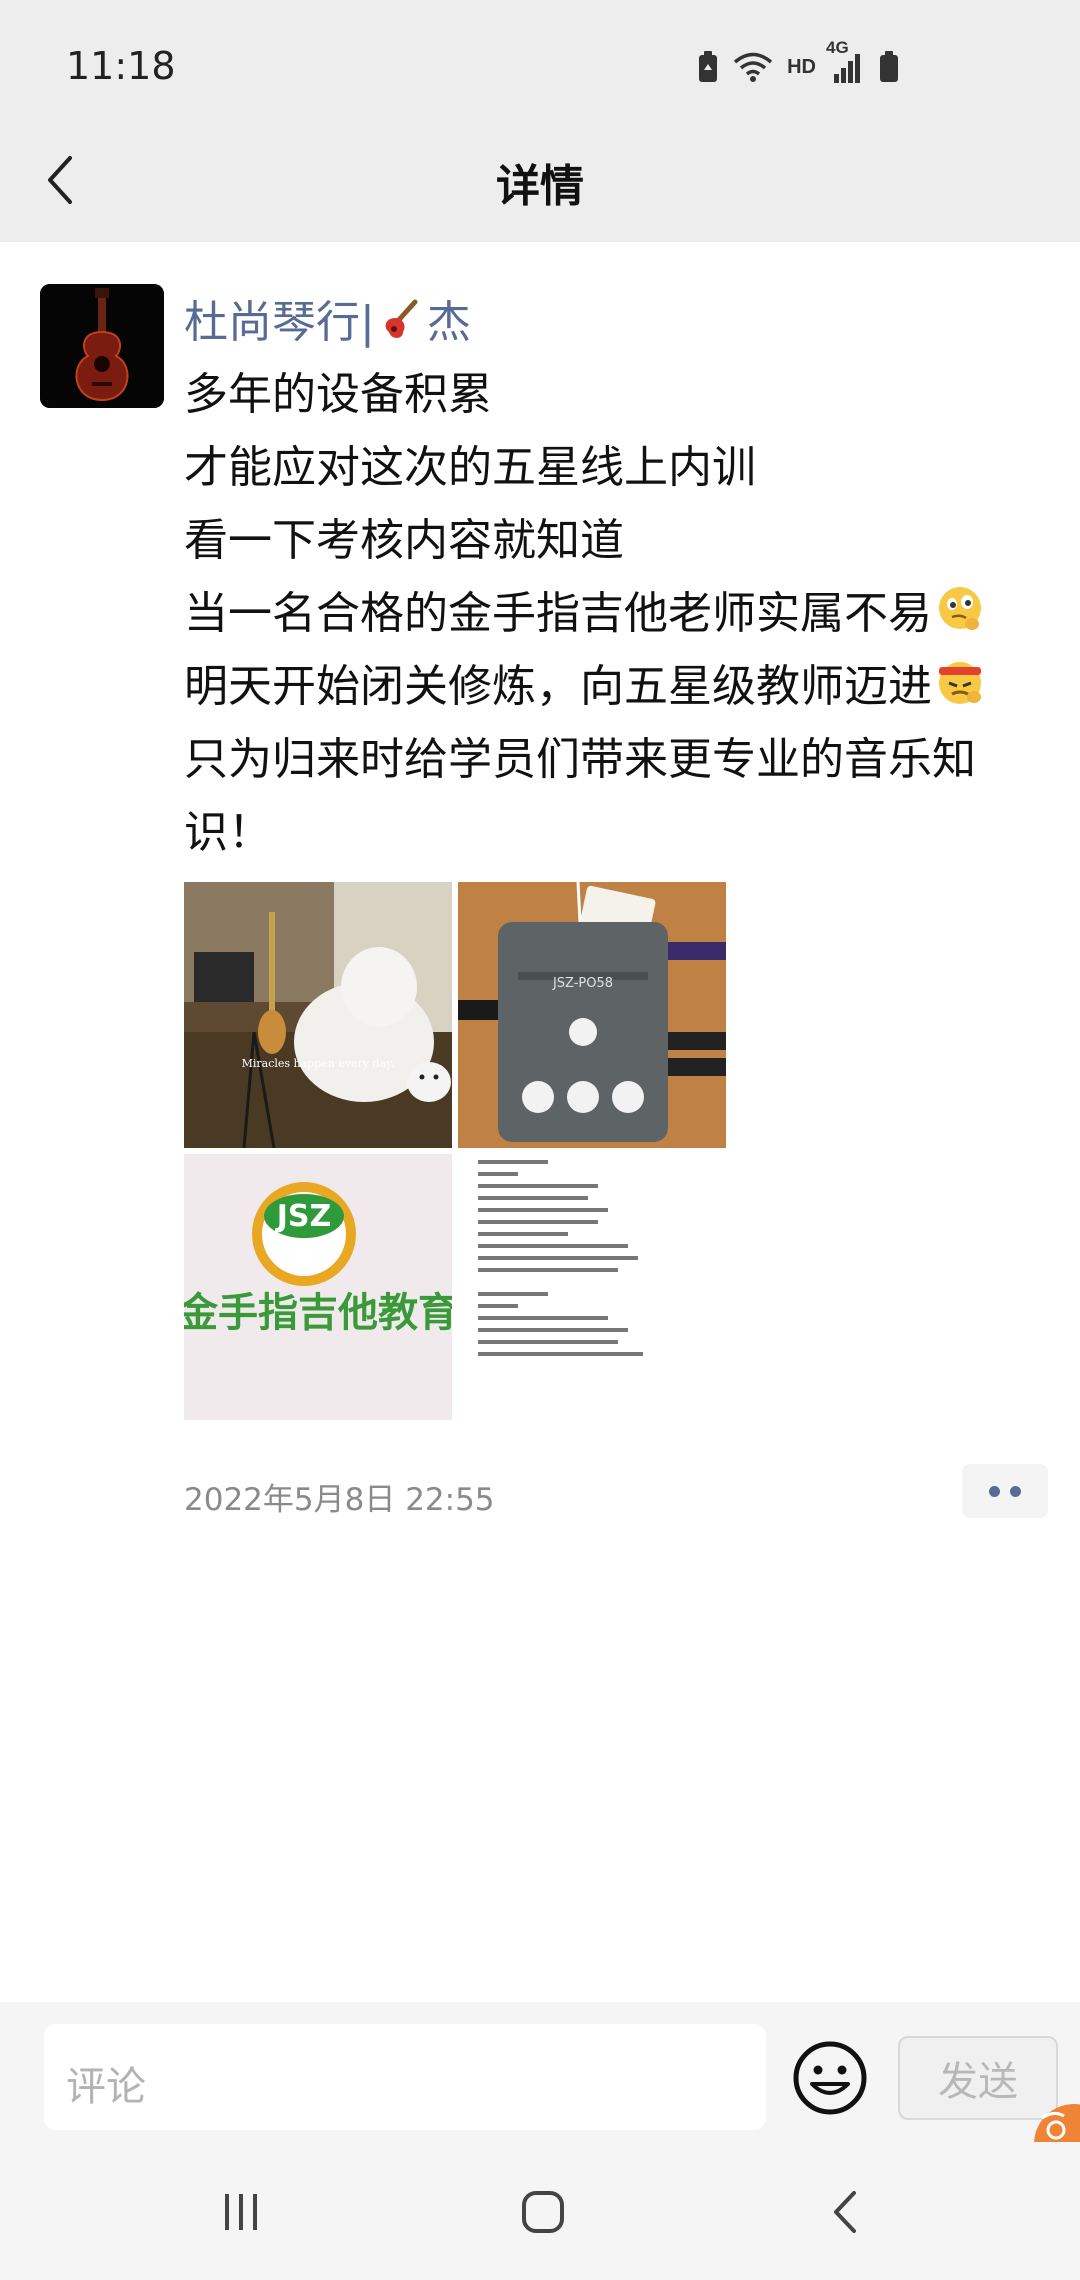 The height and width of the screenshot is (2280, 1080). I want to click on comment-bar: 评论 发送, so click(540, 2072).